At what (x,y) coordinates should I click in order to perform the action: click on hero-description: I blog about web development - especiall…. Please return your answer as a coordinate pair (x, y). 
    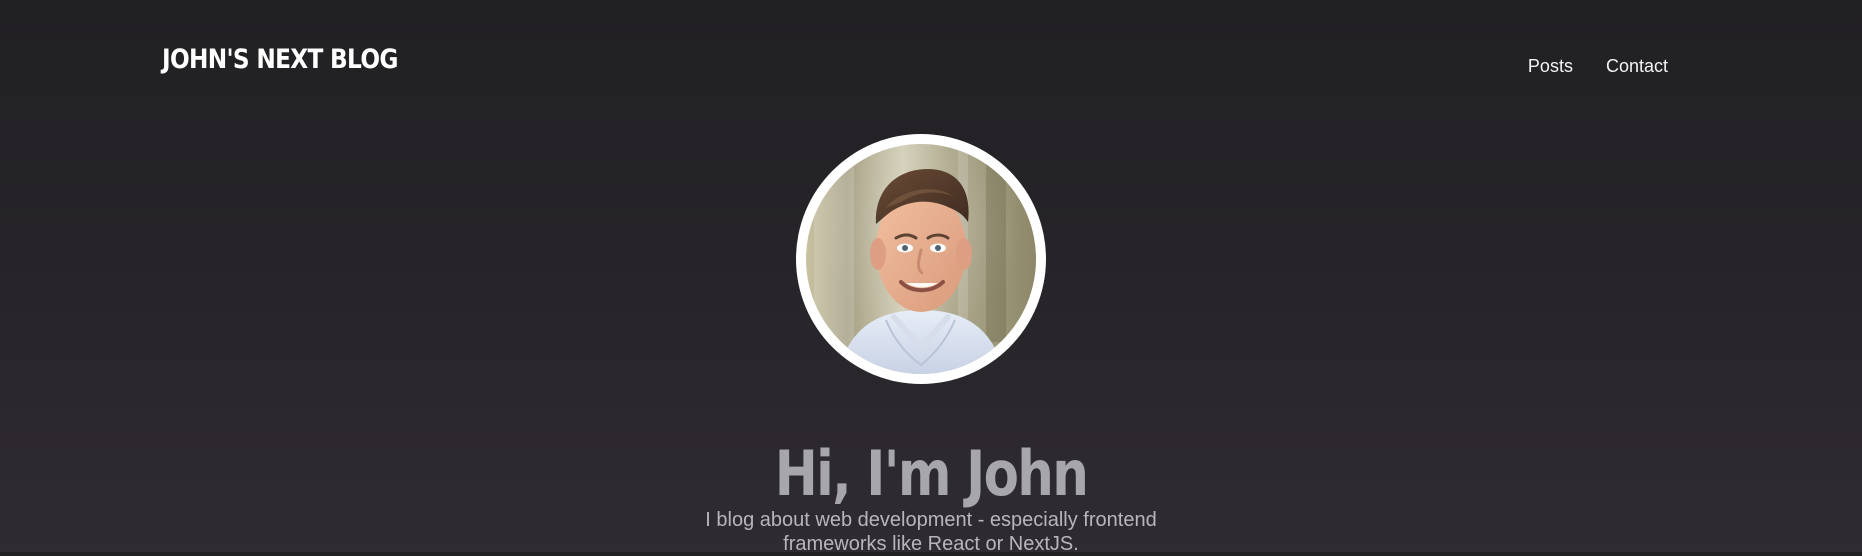
    Looking at the image, I should click on (931, 532).